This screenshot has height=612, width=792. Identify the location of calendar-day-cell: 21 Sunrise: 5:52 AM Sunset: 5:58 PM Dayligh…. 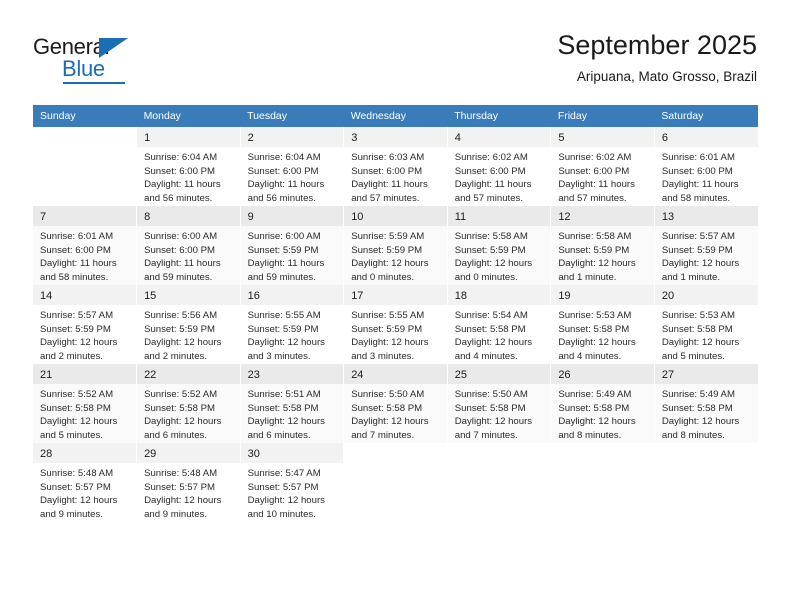
(85, 403).